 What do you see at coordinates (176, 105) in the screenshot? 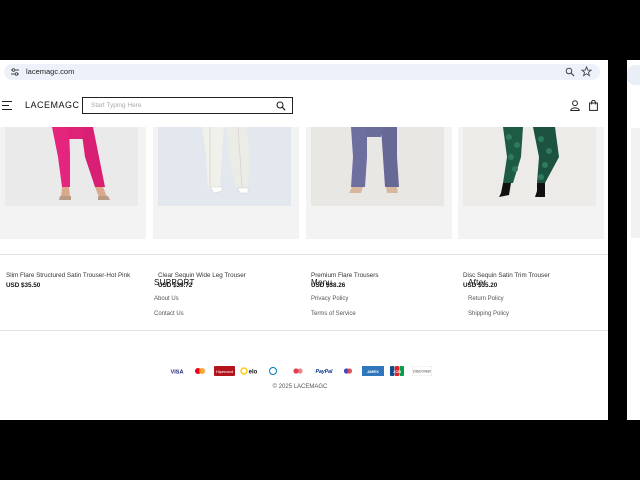
I see `search-input` at bounding box center [176, 105].